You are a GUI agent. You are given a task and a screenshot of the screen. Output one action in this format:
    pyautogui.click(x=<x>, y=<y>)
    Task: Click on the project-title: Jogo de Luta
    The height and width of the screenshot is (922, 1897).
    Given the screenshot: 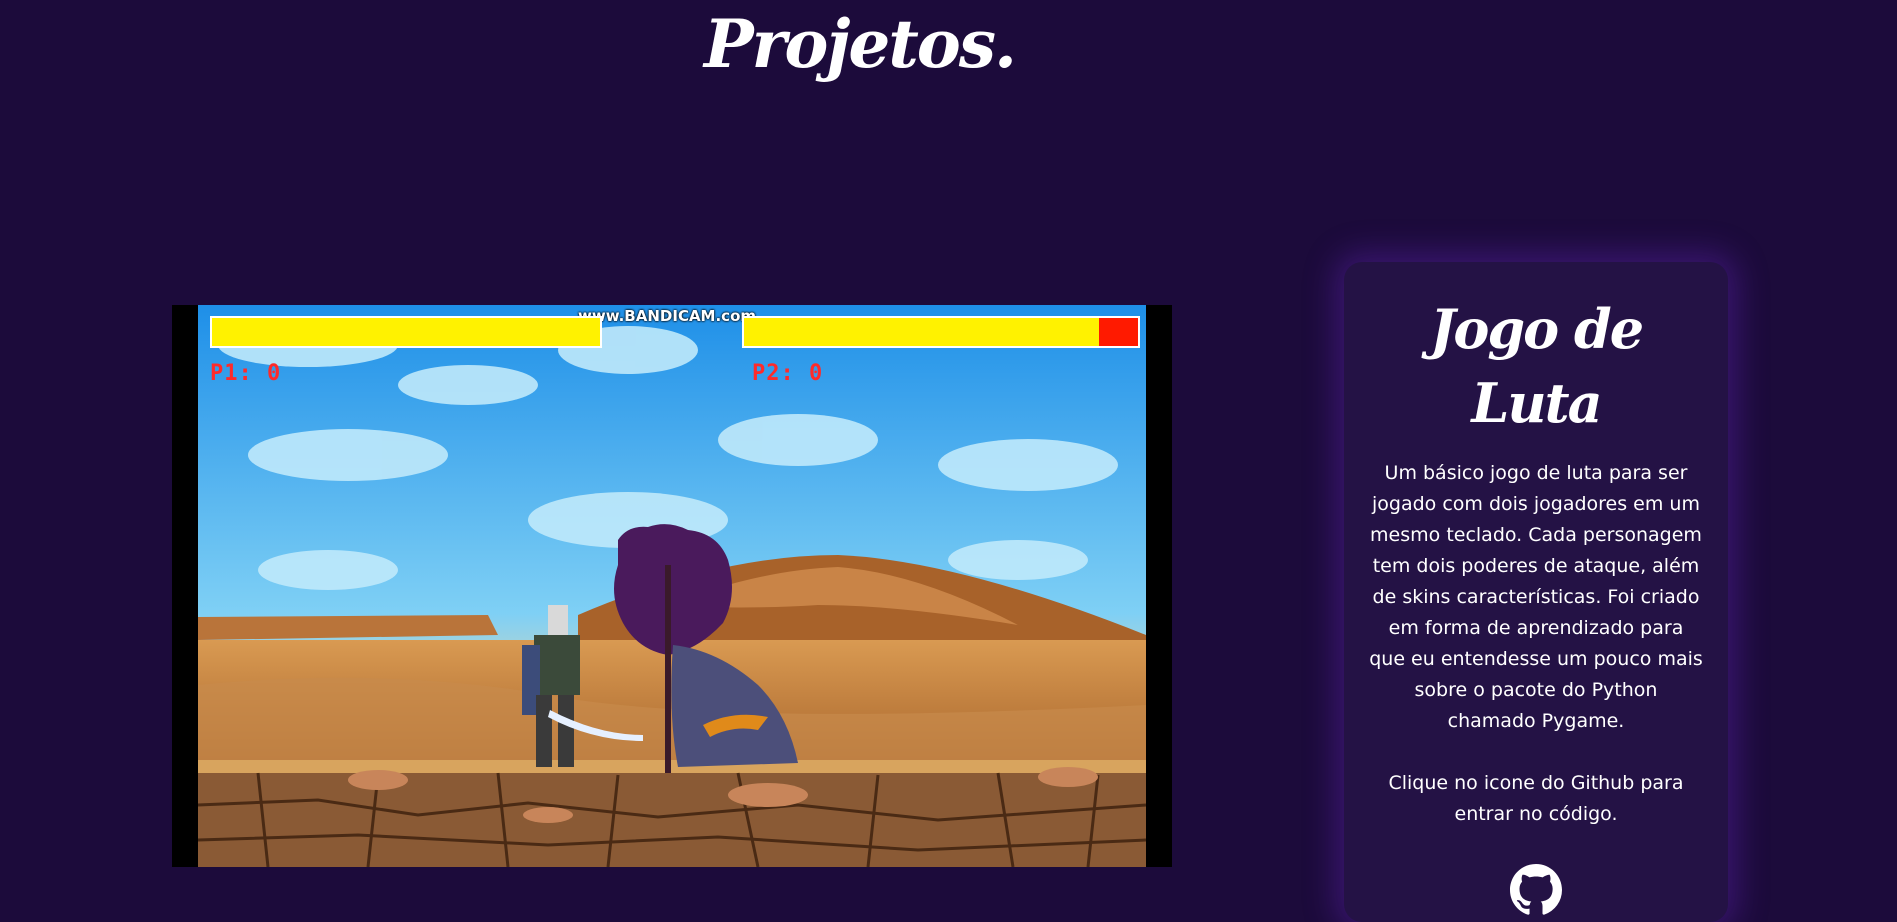 What is the action you would take?
    pyautogui.click(x=1536, y=366)
    